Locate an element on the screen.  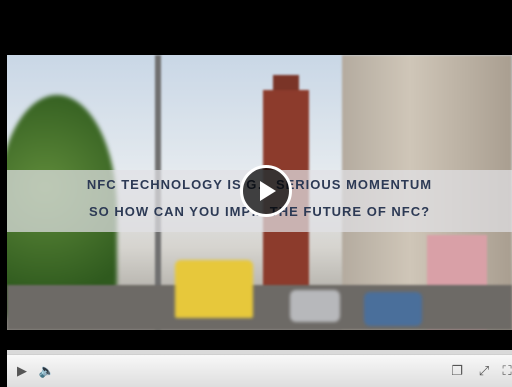
volume-button: 🔈 is located at coordinates (47, 371).